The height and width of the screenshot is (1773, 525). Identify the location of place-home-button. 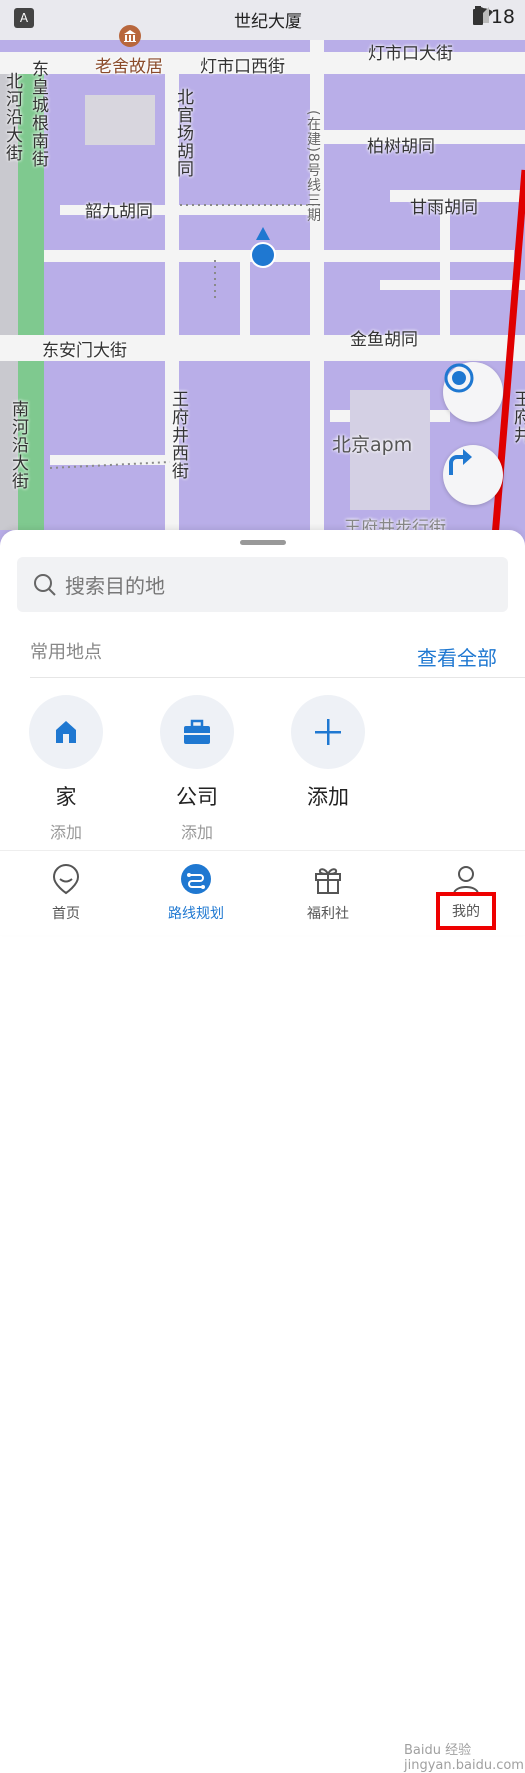
(66, 732).